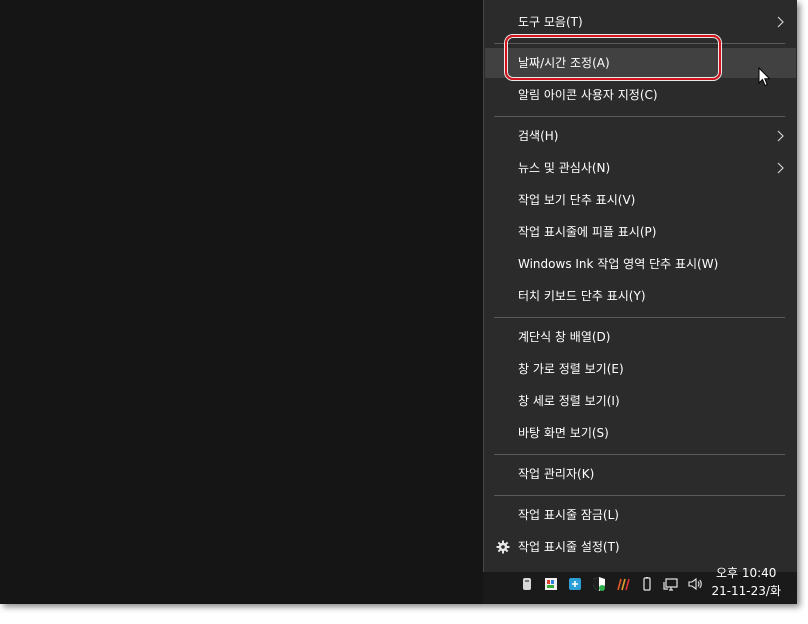 This screenshot has width=808, height=624. I want to click on security-shield-icon, so click(599, 584).